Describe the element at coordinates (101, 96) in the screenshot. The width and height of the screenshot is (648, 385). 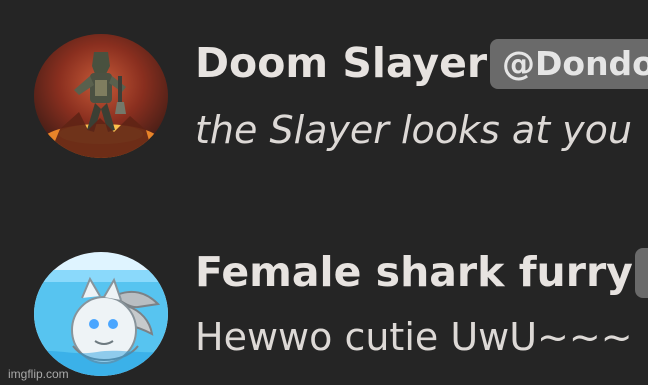
I see `doom-slayer-avatar` at that location.